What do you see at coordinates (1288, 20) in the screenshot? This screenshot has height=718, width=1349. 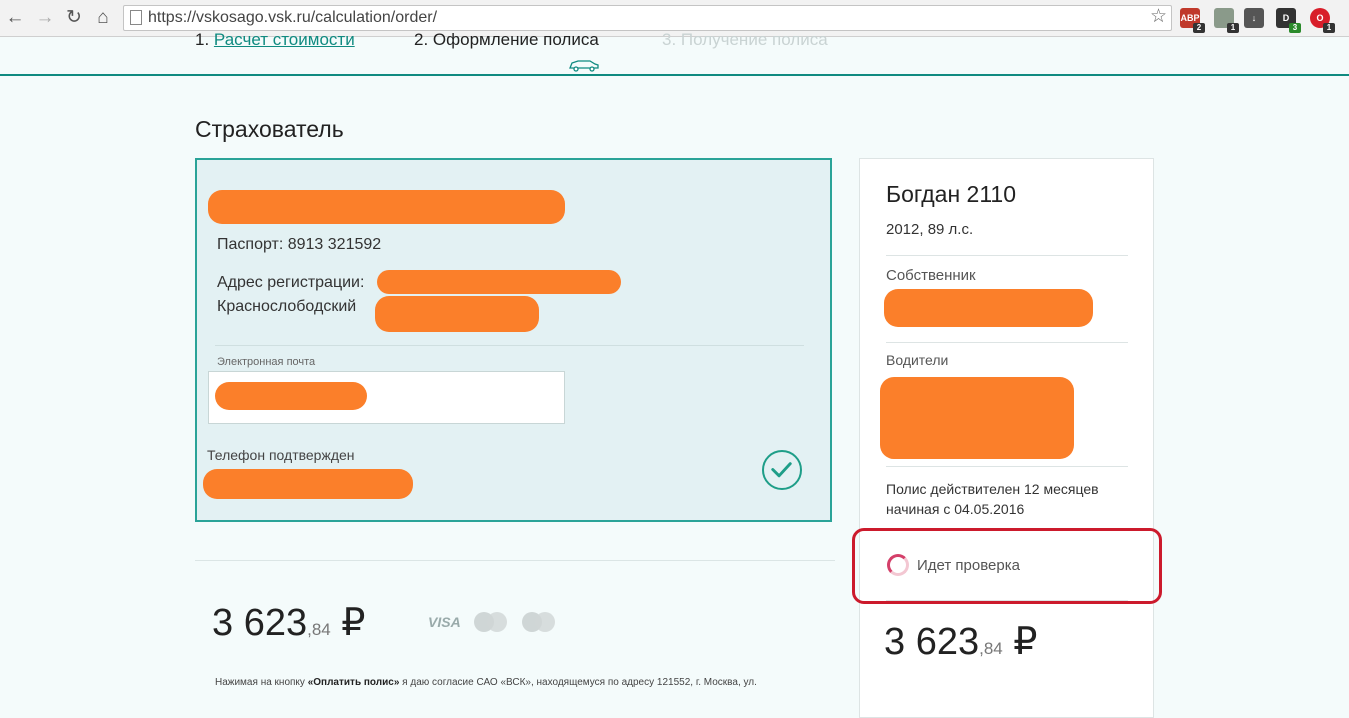 I see `d-extension-icon: D3` at bounding box center [1288, 20].